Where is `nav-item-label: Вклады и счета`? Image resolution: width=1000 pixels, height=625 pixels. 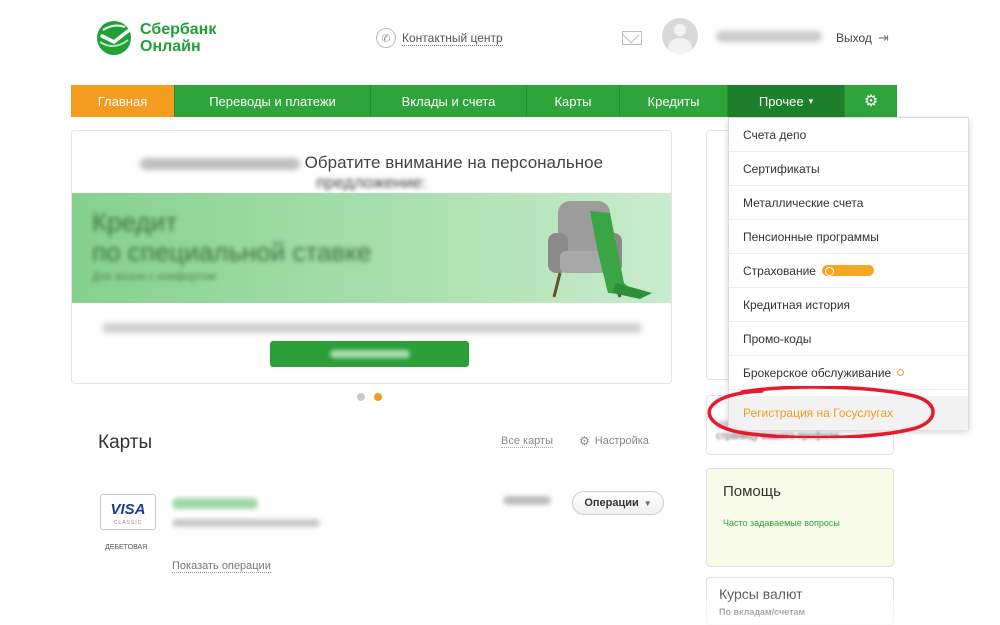
nav-item-label: Вклады и счета is located at coordinates (448, 101).